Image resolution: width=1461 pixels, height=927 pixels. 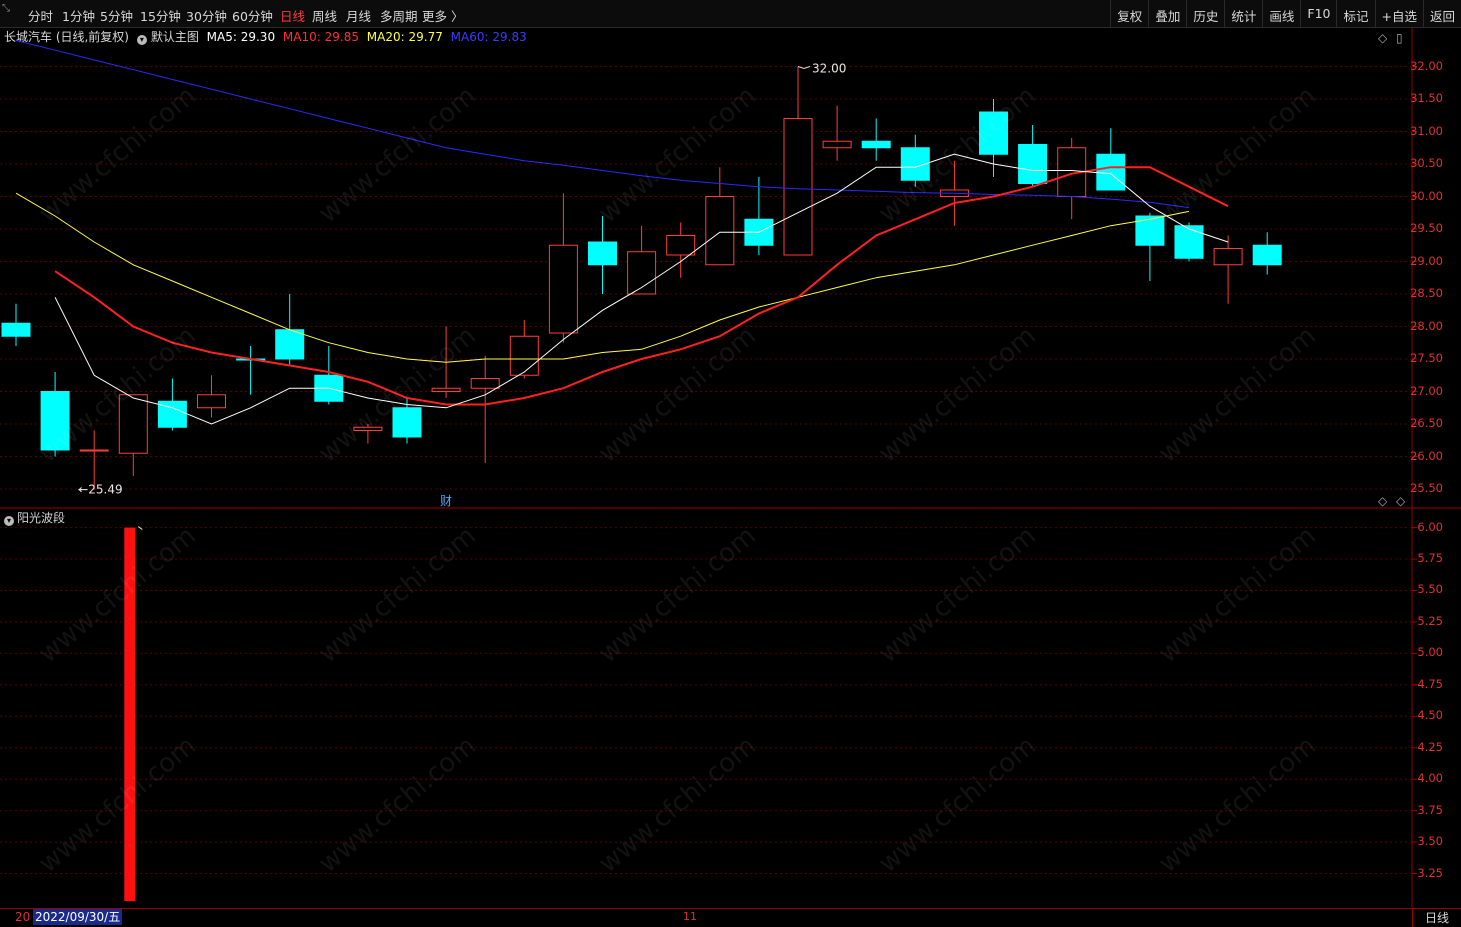 What do you see at coordinates (1430, 558) in the screenshot?
I see `indicator-axis-label: 5.75` at bounding box center [1430, 558].